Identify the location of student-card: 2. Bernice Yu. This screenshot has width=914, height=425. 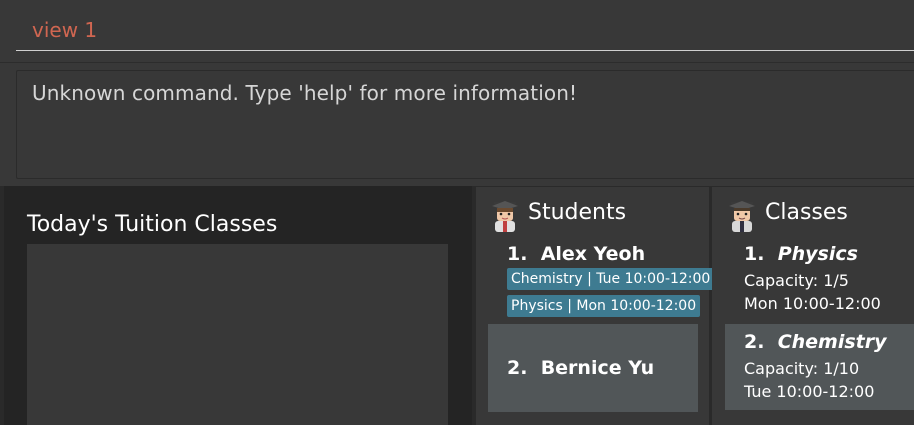
(593, 368).